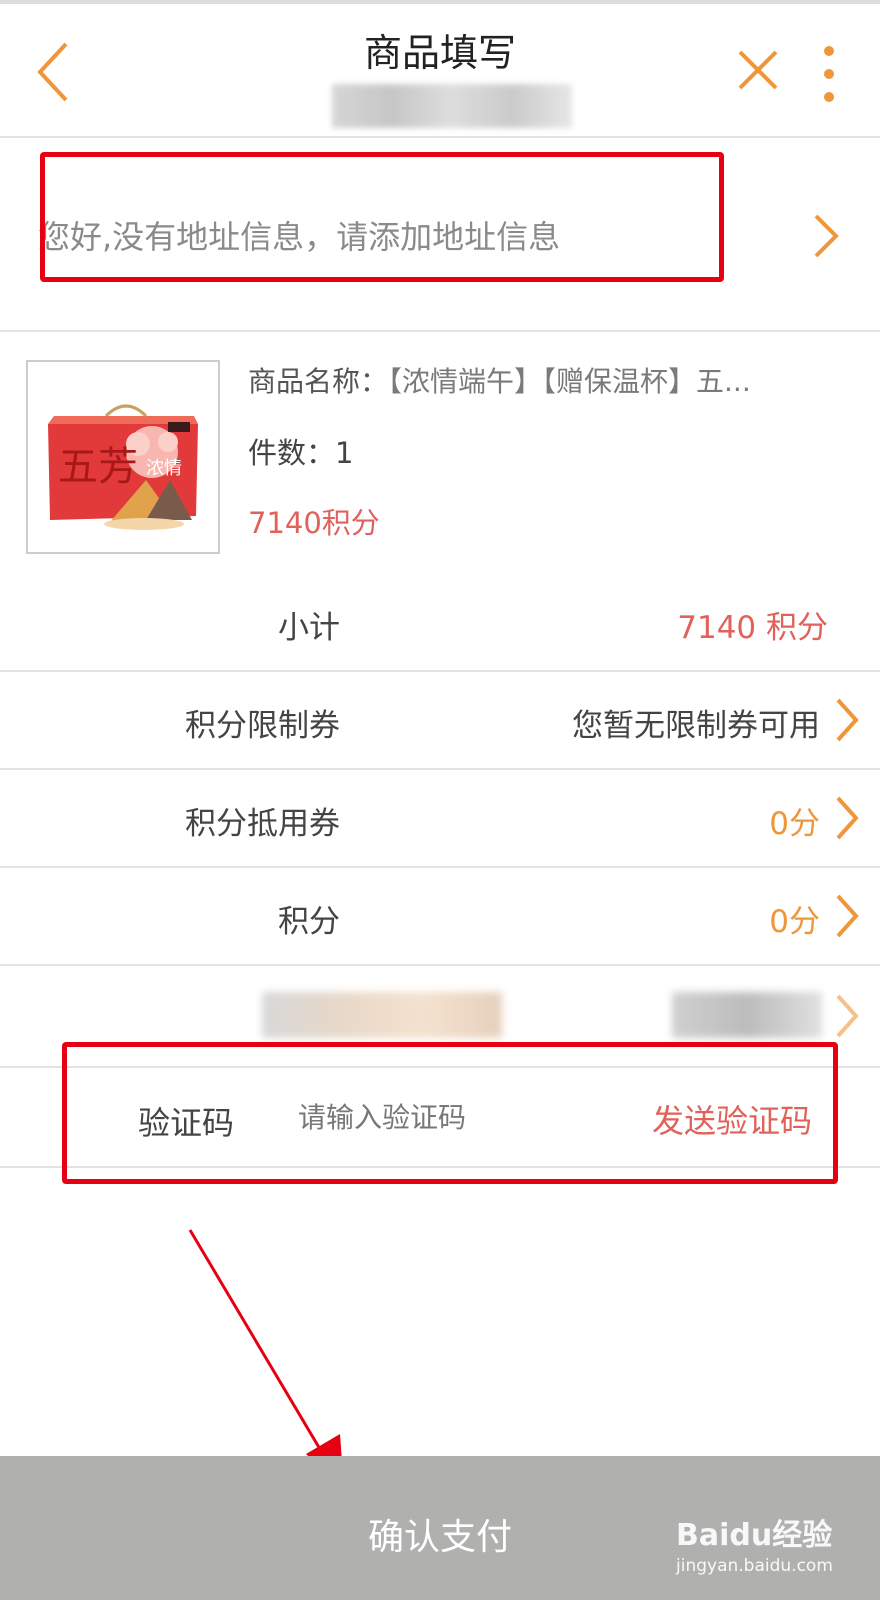  What do you see at coordinates (299, 237) in the screenshot?
I see `address-prompt: 您好,没有地址信息，请添加地址信息` at bounding box center [299, 237].